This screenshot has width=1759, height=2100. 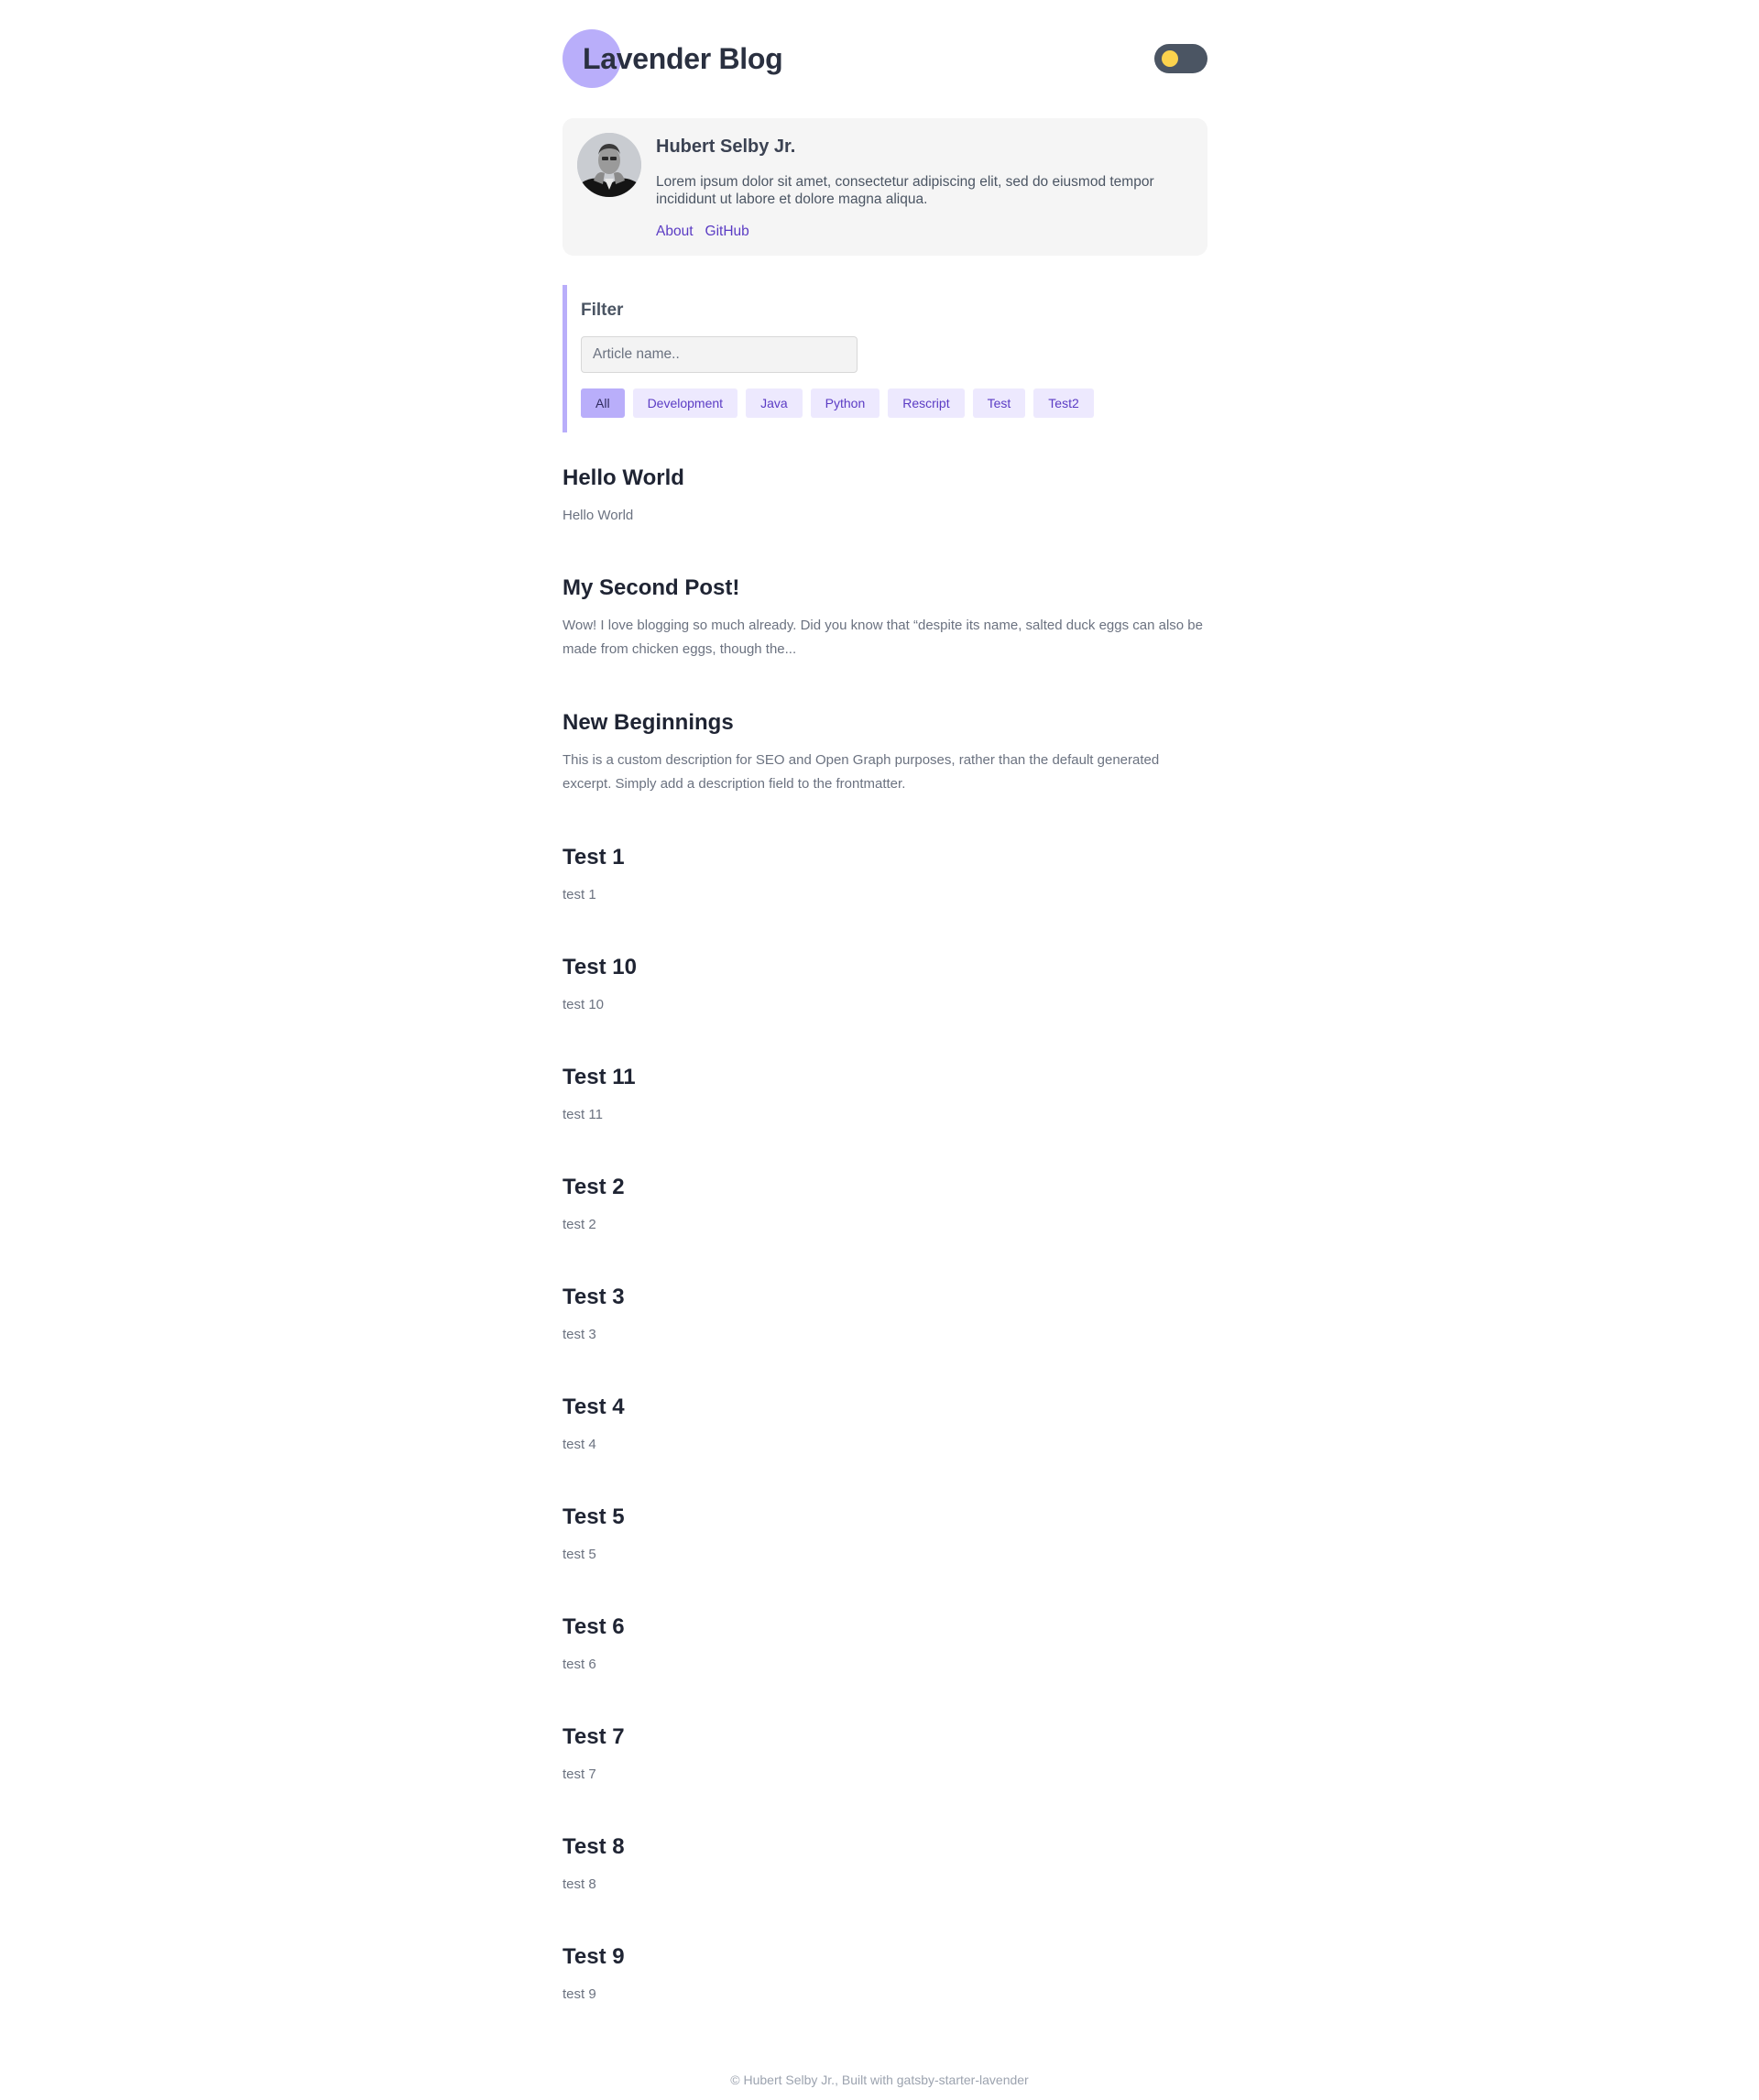 I want to click on post-title-link: Test 6, so click(x=594, y=1627).